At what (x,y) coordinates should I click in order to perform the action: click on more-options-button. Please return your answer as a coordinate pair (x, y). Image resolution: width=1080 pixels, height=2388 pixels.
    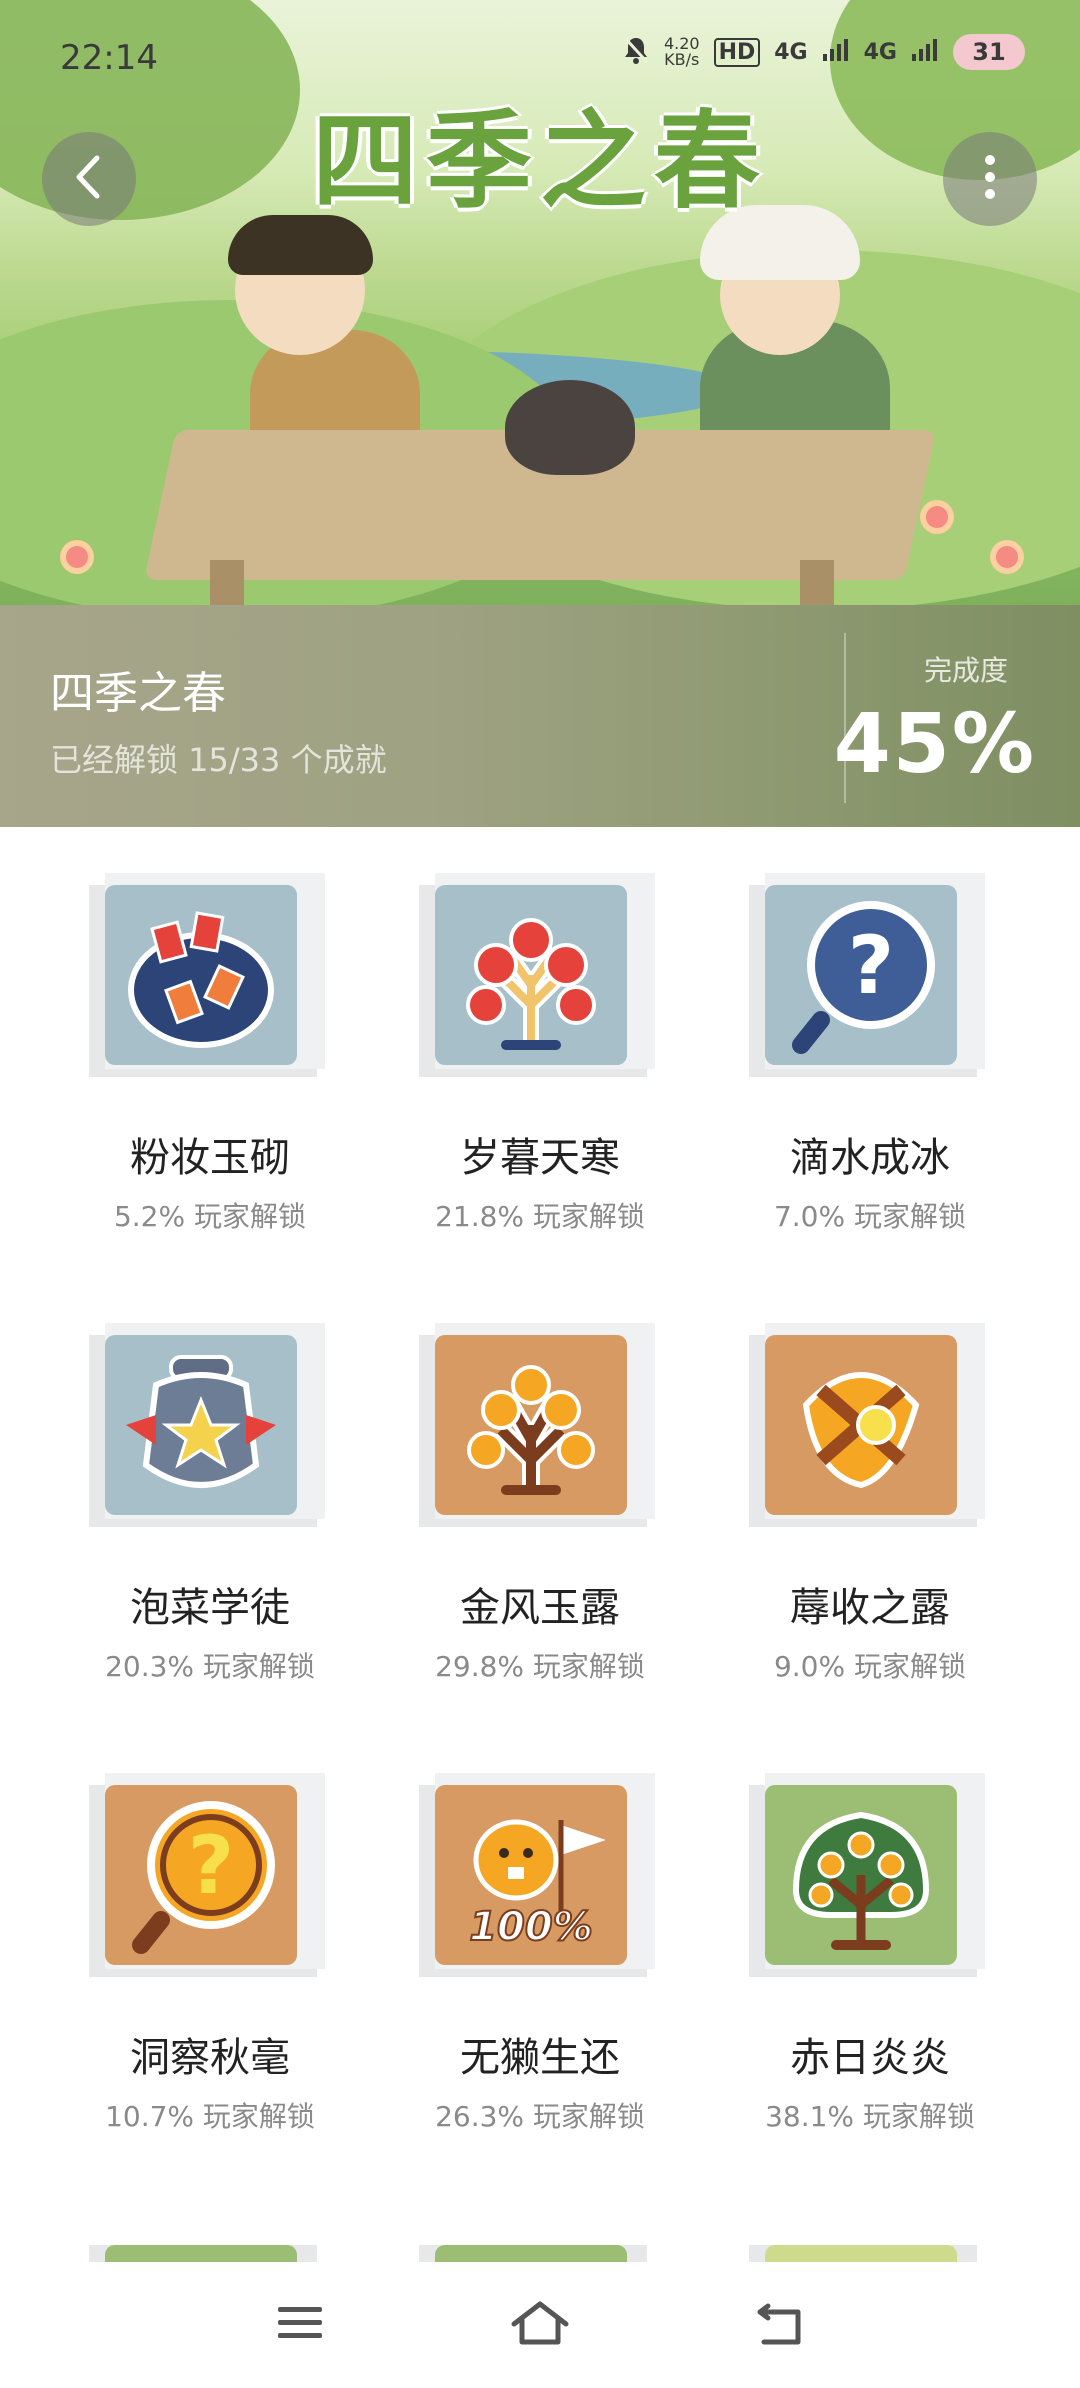
    Looking at the image, I should click on (990, 179).